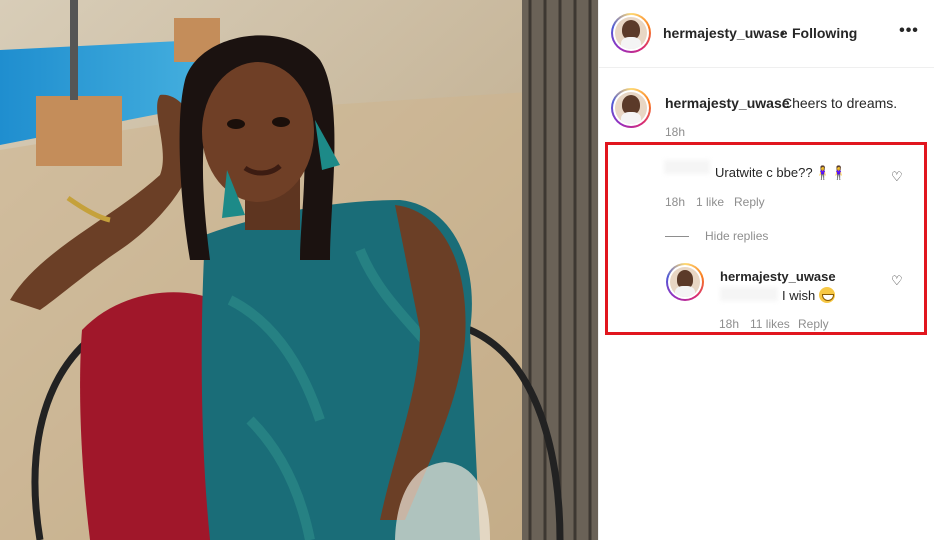  I want to click on comment-text: Uratwite c bbe?? 🧍‍♀️🧍‍♀️, so click(781, 173).